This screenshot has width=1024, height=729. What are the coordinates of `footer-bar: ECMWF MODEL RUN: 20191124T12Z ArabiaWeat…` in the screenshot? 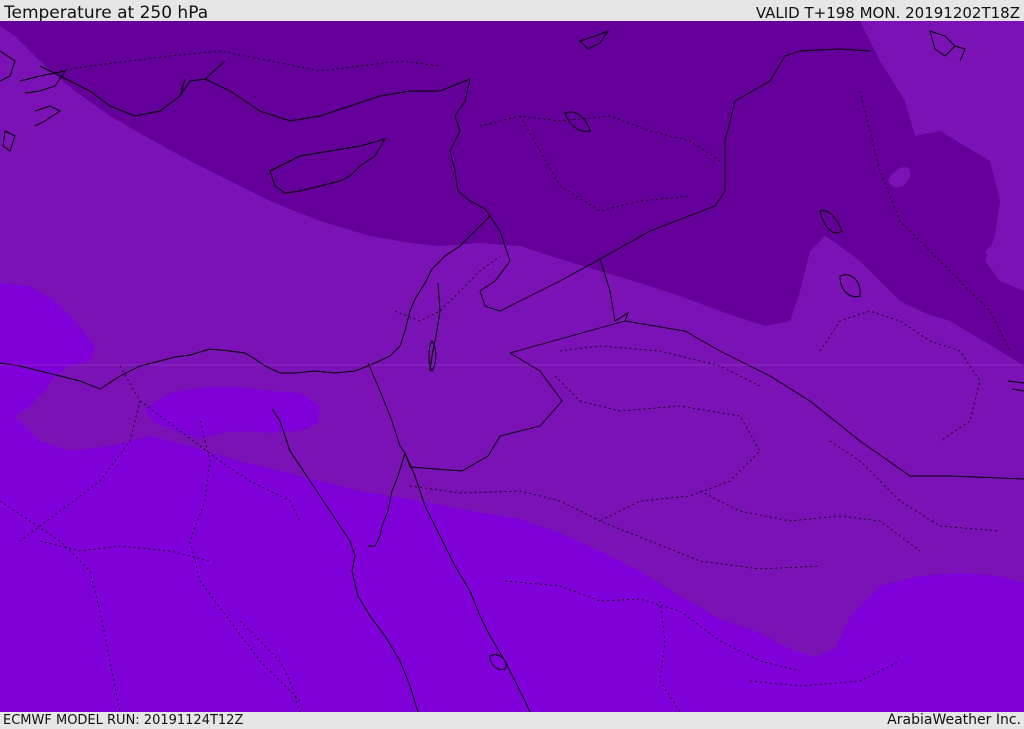 It's located at (512, 720).